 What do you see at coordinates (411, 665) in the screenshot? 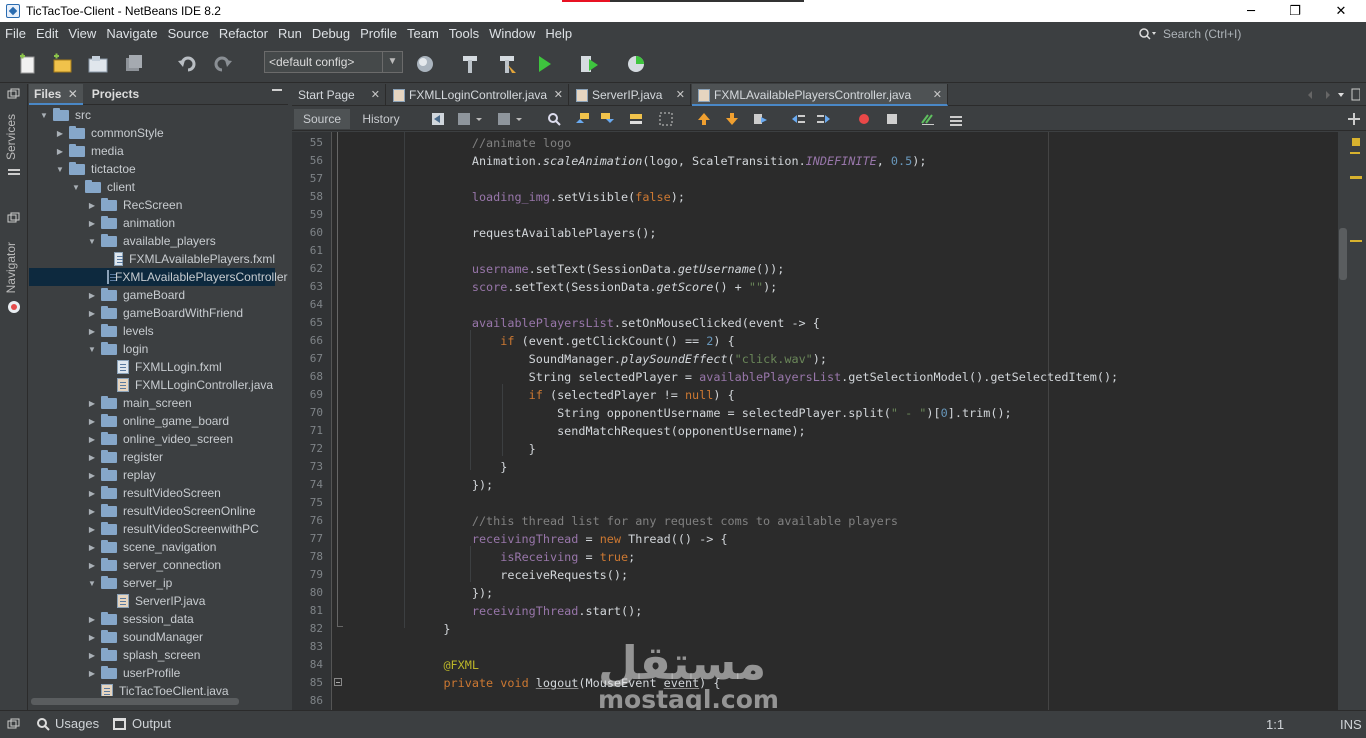
I see `code-line: @FXML` at bounding box center [411, 665].